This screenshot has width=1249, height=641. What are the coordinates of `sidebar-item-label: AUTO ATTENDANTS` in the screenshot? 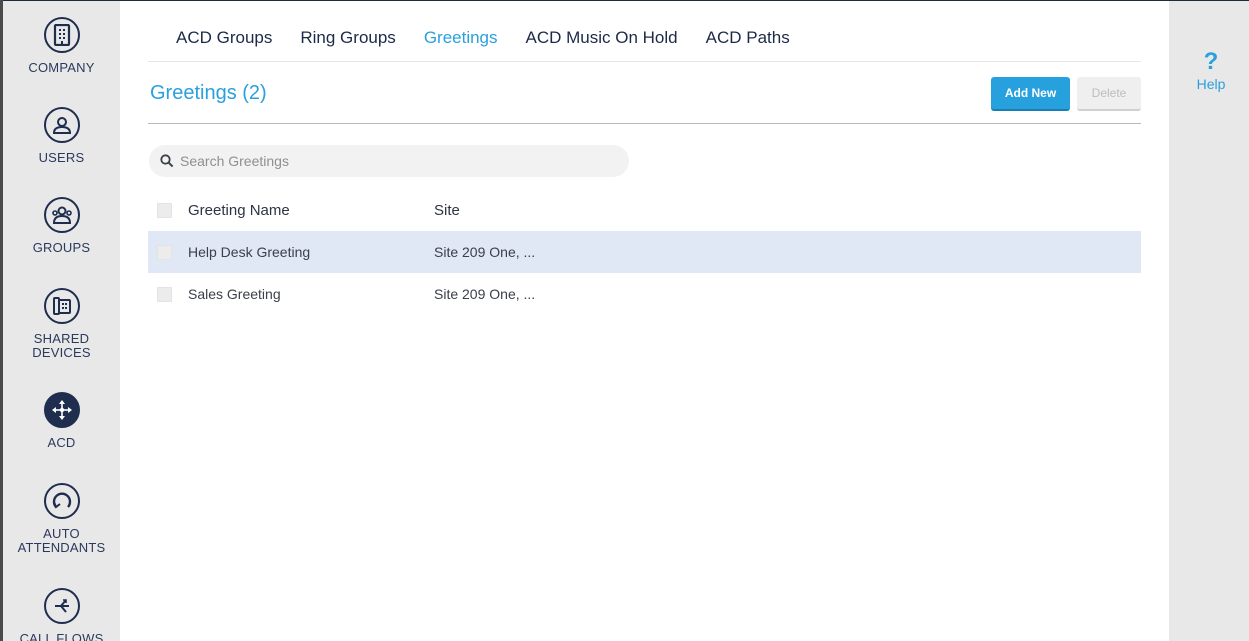 It's located at (61, 540).